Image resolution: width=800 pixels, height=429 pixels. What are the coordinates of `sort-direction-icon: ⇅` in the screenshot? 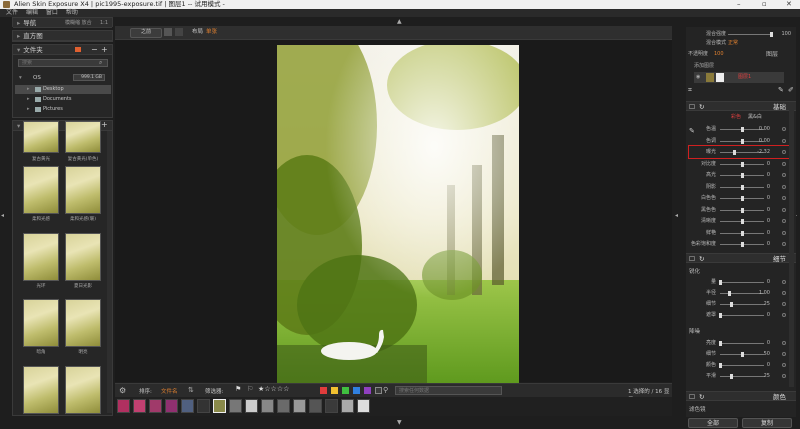 It's located at (191, 390).